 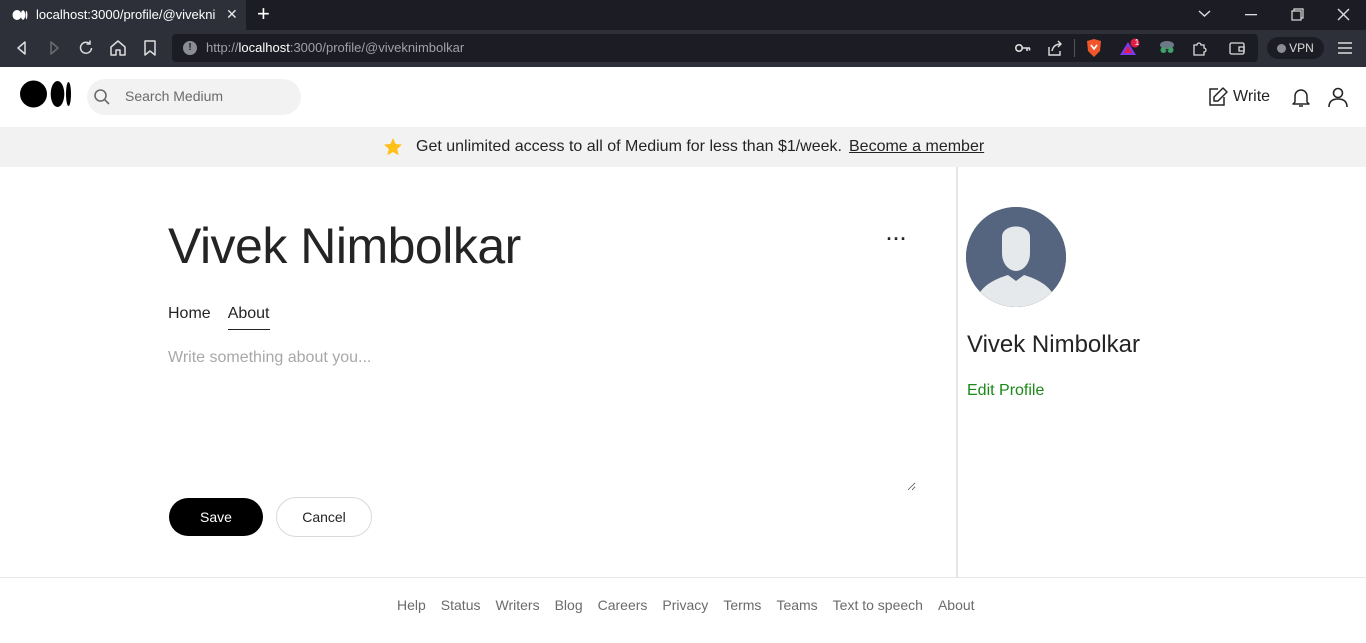 I want to click on key-icon, so click(x=1023, y=48).